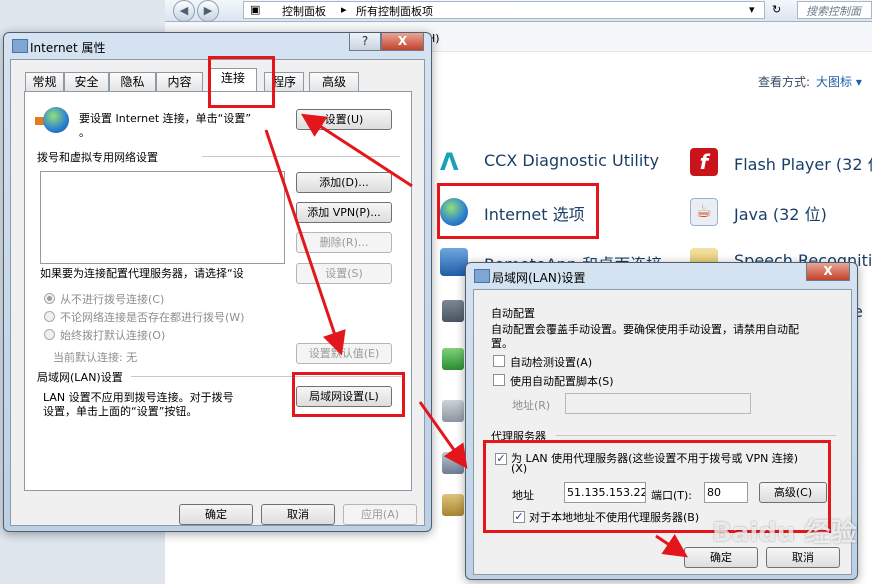  I want to click on cp-item-label: Flash Player (32 位, so click(803, 164).